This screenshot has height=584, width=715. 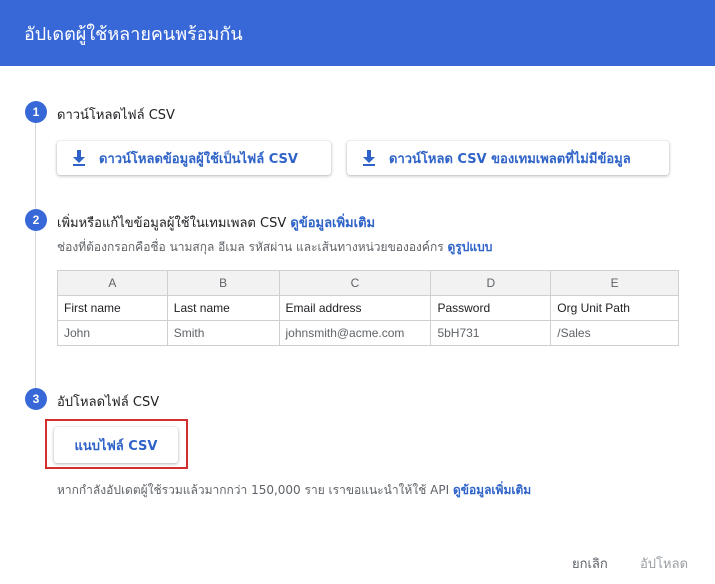 I want to click on step-3-badge: 3, so click(x=36, y=399).